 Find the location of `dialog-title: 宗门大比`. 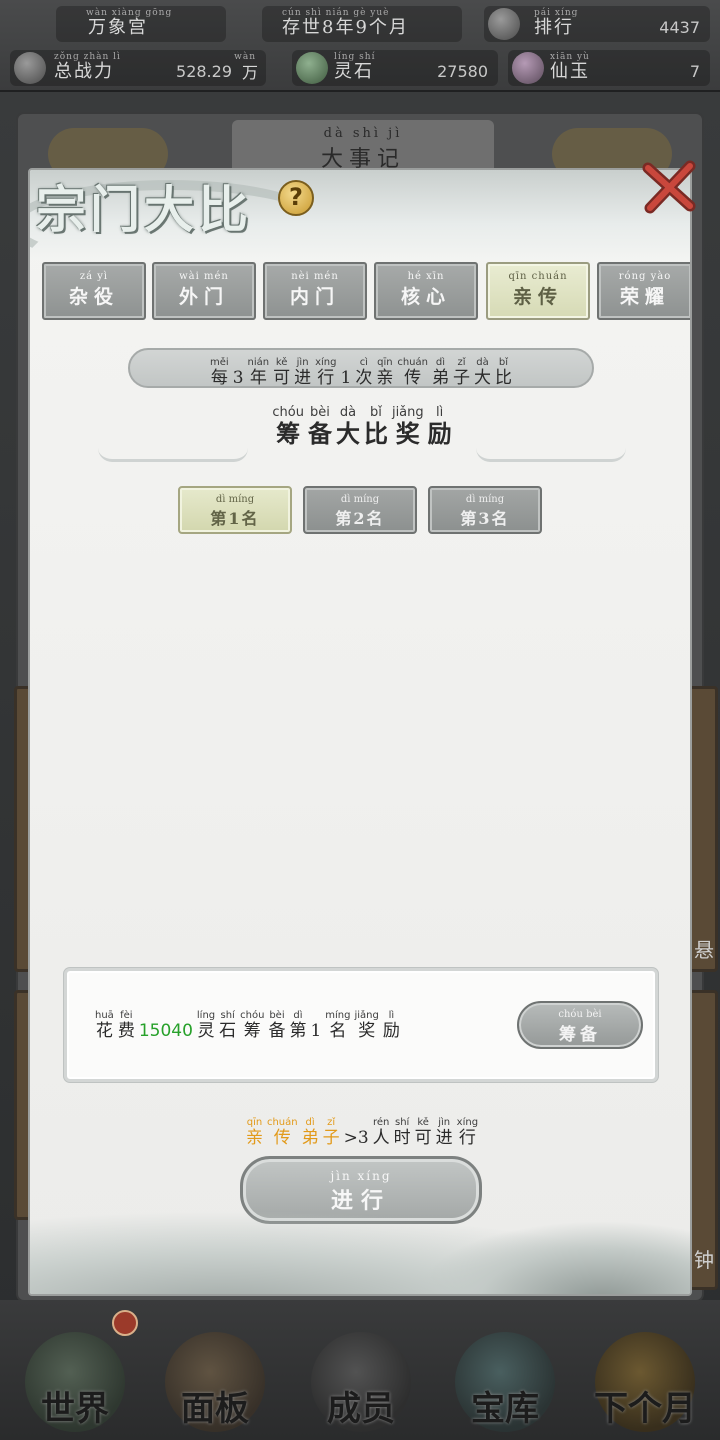

dialog-title: 宗门大比 is located at coordinates (144, 209).